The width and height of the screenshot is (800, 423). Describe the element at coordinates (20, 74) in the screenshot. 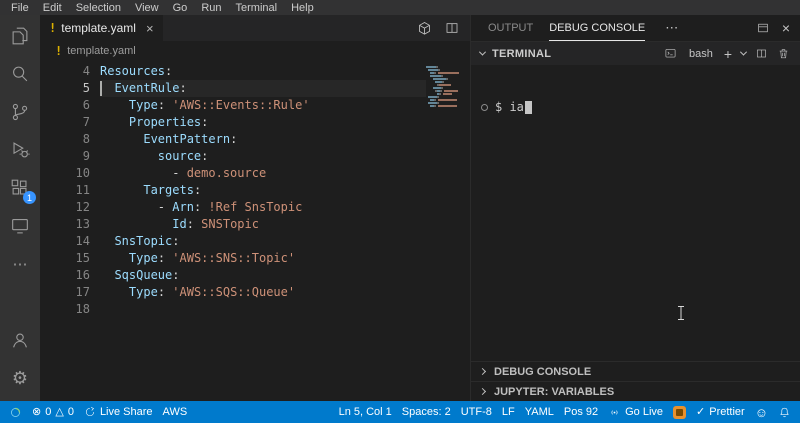

I see `search-button` at that location.